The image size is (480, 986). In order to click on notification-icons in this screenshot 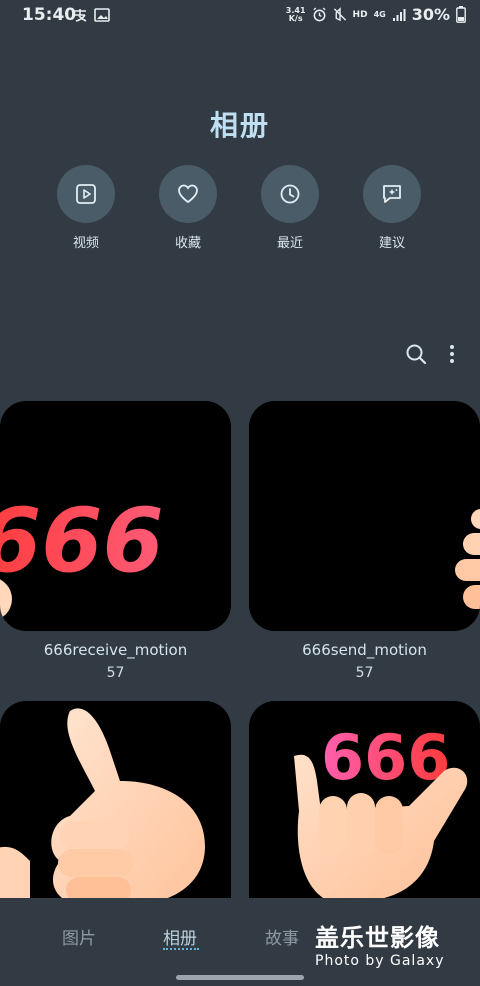, I will do `click(91, 15)`.